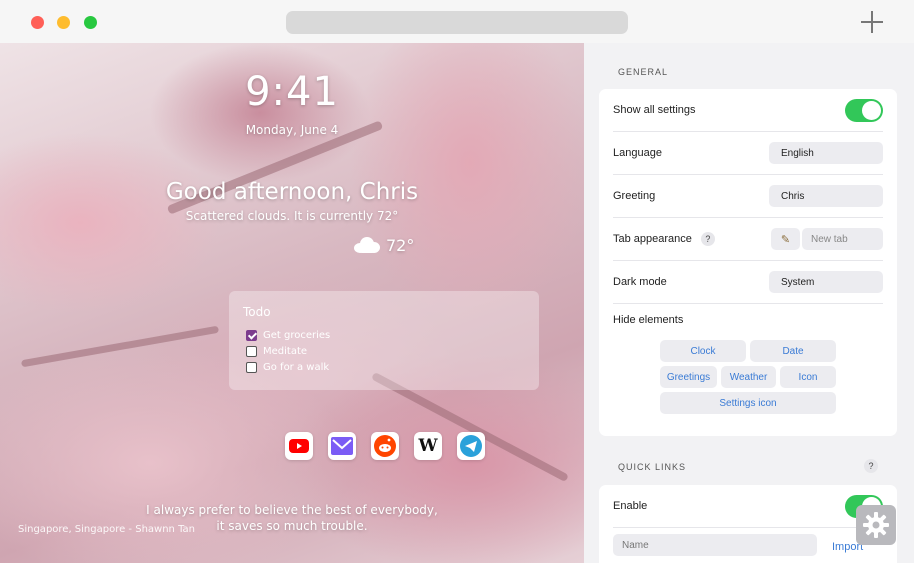 This screenshot has width=914, height=563. What do you see at coordinates (90, 22) in the screenshot?
I see `zoom-window-button` at bounding box center [90, 22].